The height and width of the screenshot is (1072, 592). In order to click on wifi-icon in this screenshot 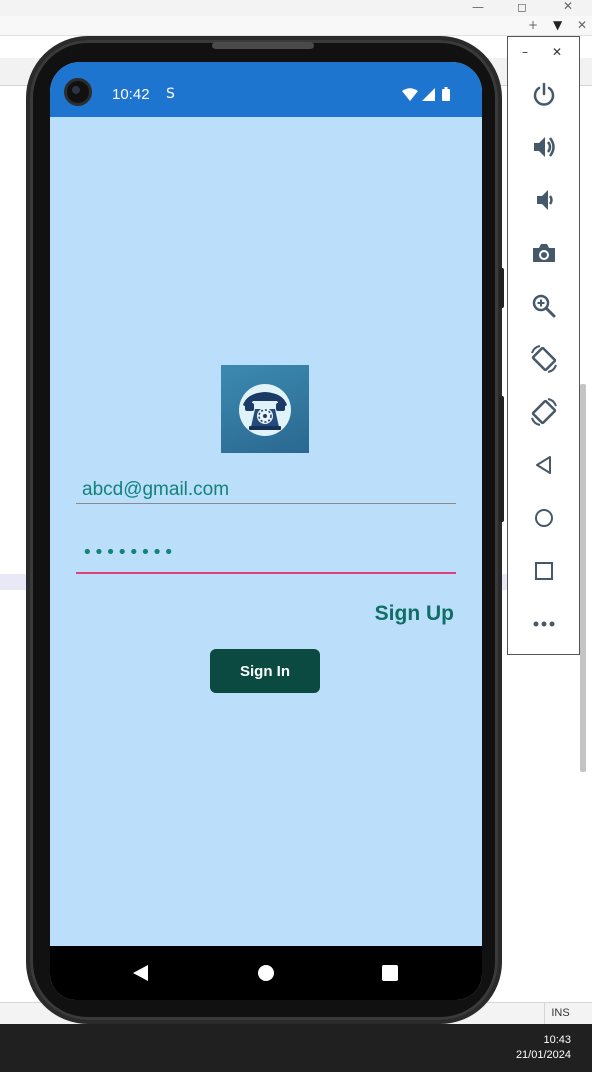, I will do `click(410, 94)`.